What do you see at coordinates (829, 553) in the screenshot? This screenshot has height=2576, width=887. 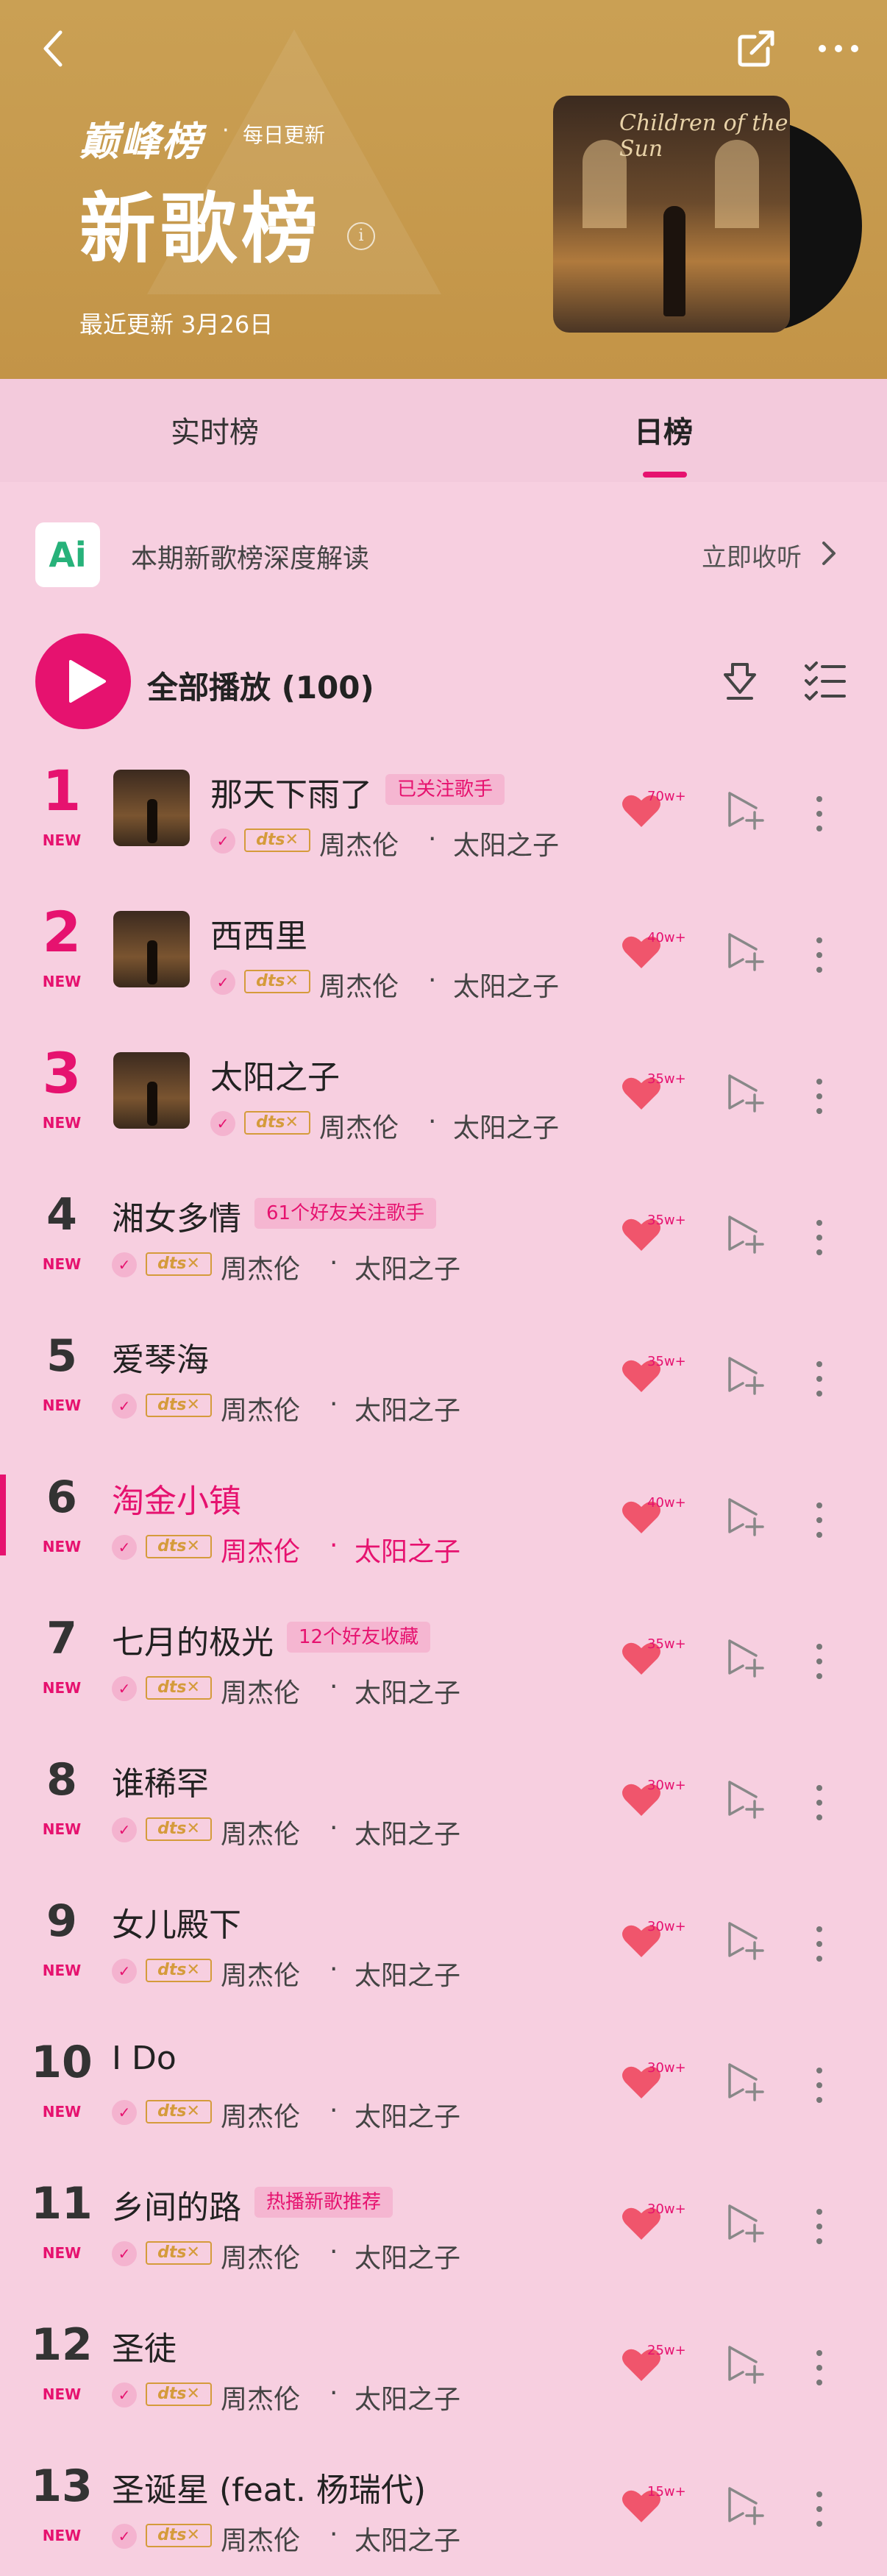 I see `chevron-right-icon` at bounding box center [829, 553].